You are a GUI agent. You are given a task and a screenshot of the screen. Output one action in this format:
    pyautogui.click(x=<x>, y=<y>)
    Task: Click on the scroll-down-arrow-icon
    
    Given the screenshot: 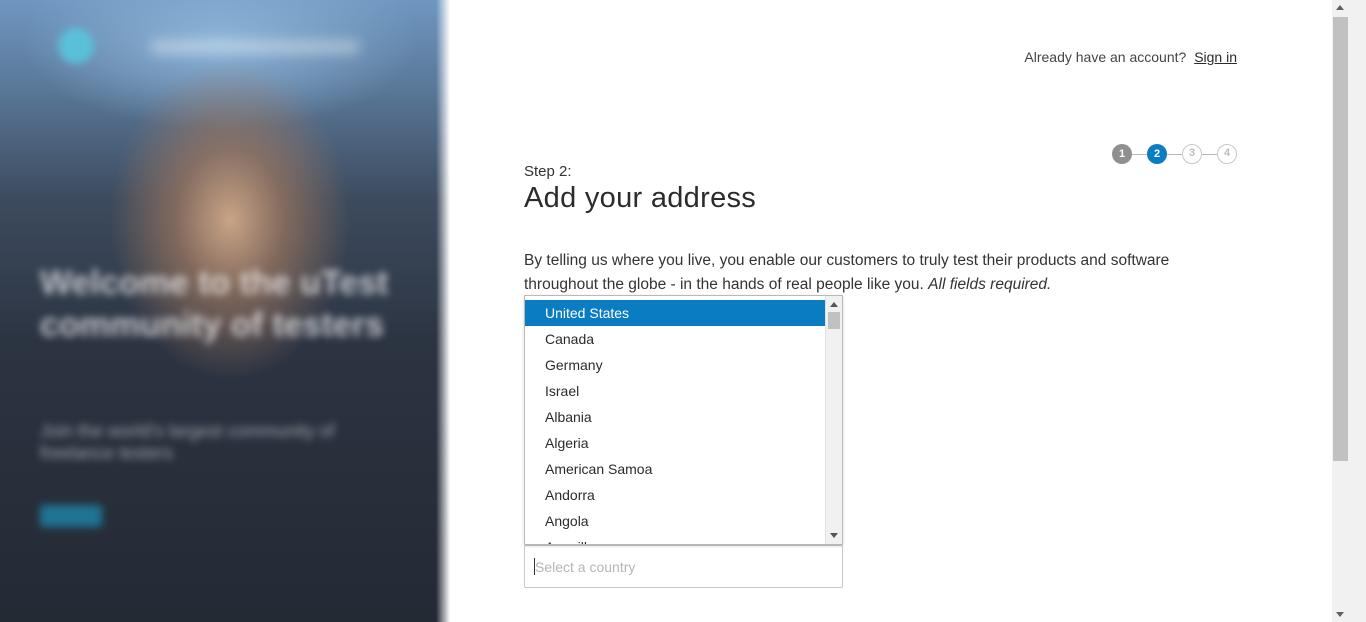 What is the action you would take?
    pyautogui.click(x=834, y=535)
    